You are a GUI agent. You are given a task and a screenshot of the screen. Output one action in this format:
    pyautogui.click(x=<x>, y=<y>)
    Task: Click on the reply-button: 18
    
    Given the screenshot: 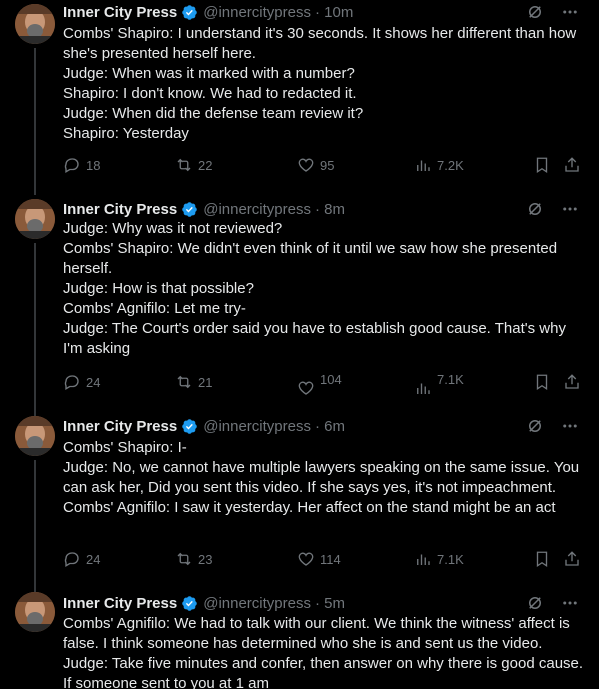 What is the action you would take?
    pyautogui.click(x=81, y=165)
    